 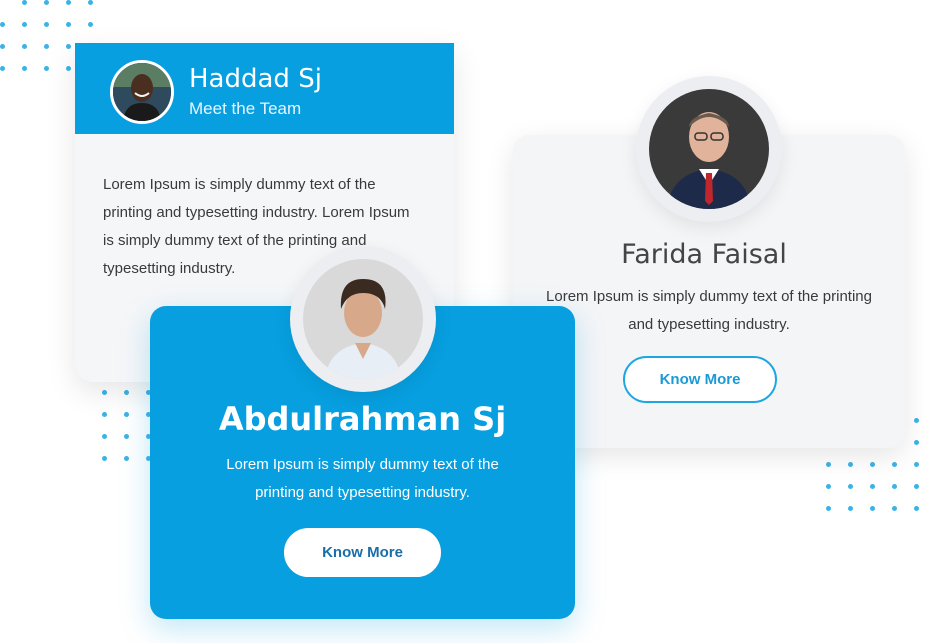 What do you see at coordinates (362, 419) in the screenshot?
I see `member-name: Abdulrahman Sj` at bounding box center [362, 419].